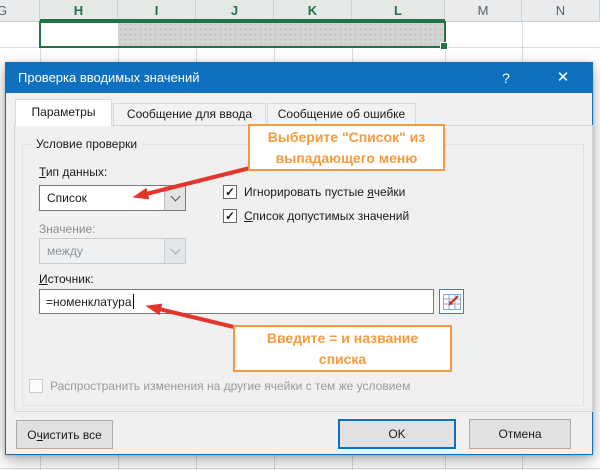 The image size is (600, 470). What do you see at coordinates (346, 147) in the screenshot?
I see `callout-select-list: Выберите "Список" из выпадающего меню` at bounding box center [346, 147].